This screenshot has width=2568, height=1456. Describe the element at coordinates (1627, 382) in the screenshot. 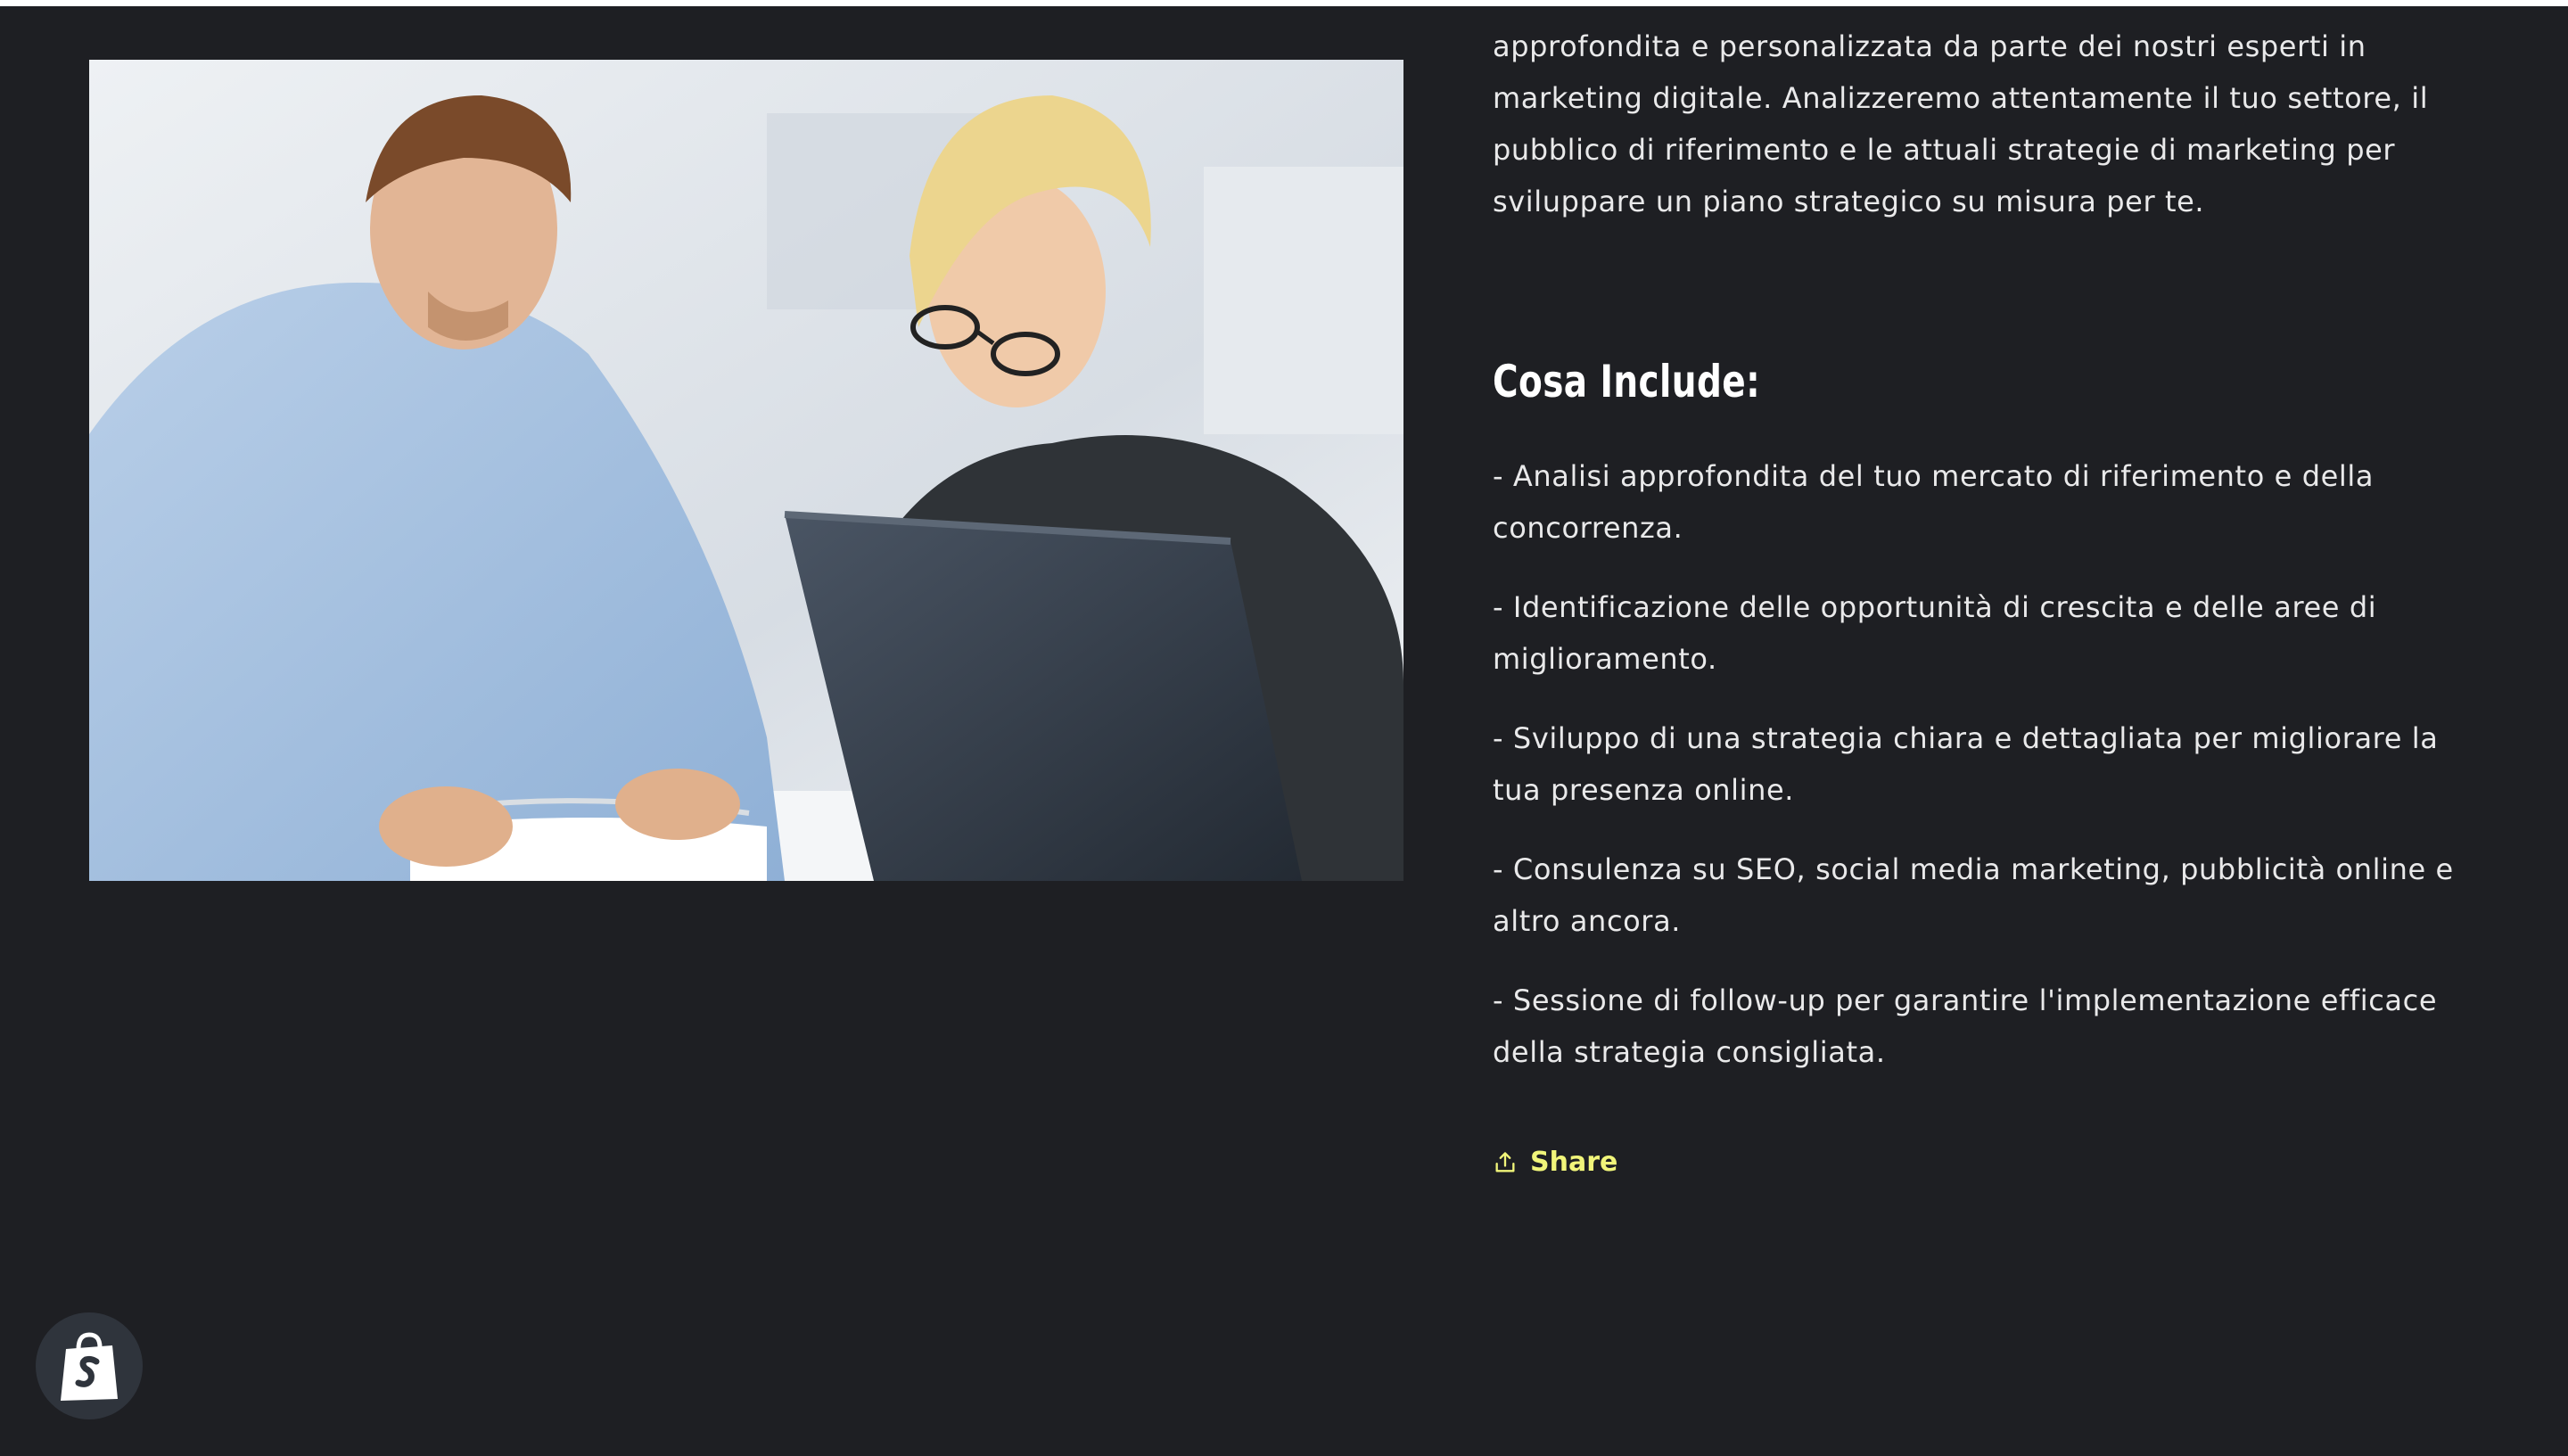

I see `includes-heading: Cosa Include:` at that location.